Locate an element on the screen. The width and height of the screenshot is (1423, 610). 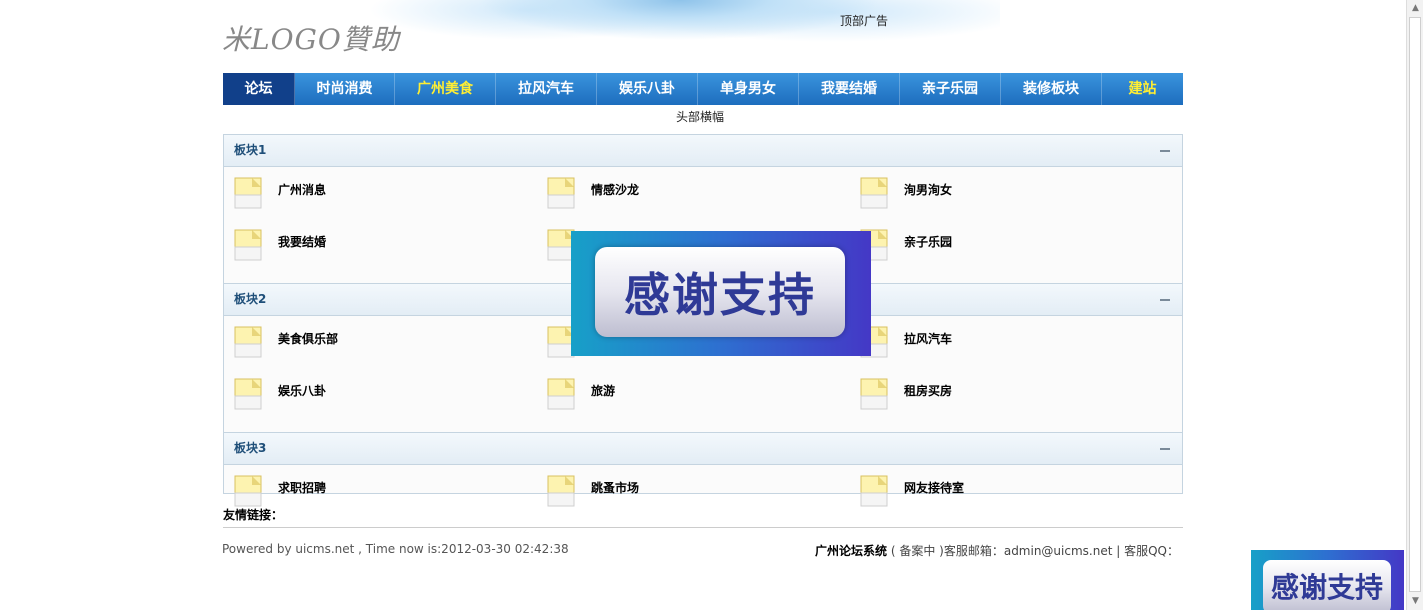
forum-name: 广州消息 is located at coordinates (302, 189).